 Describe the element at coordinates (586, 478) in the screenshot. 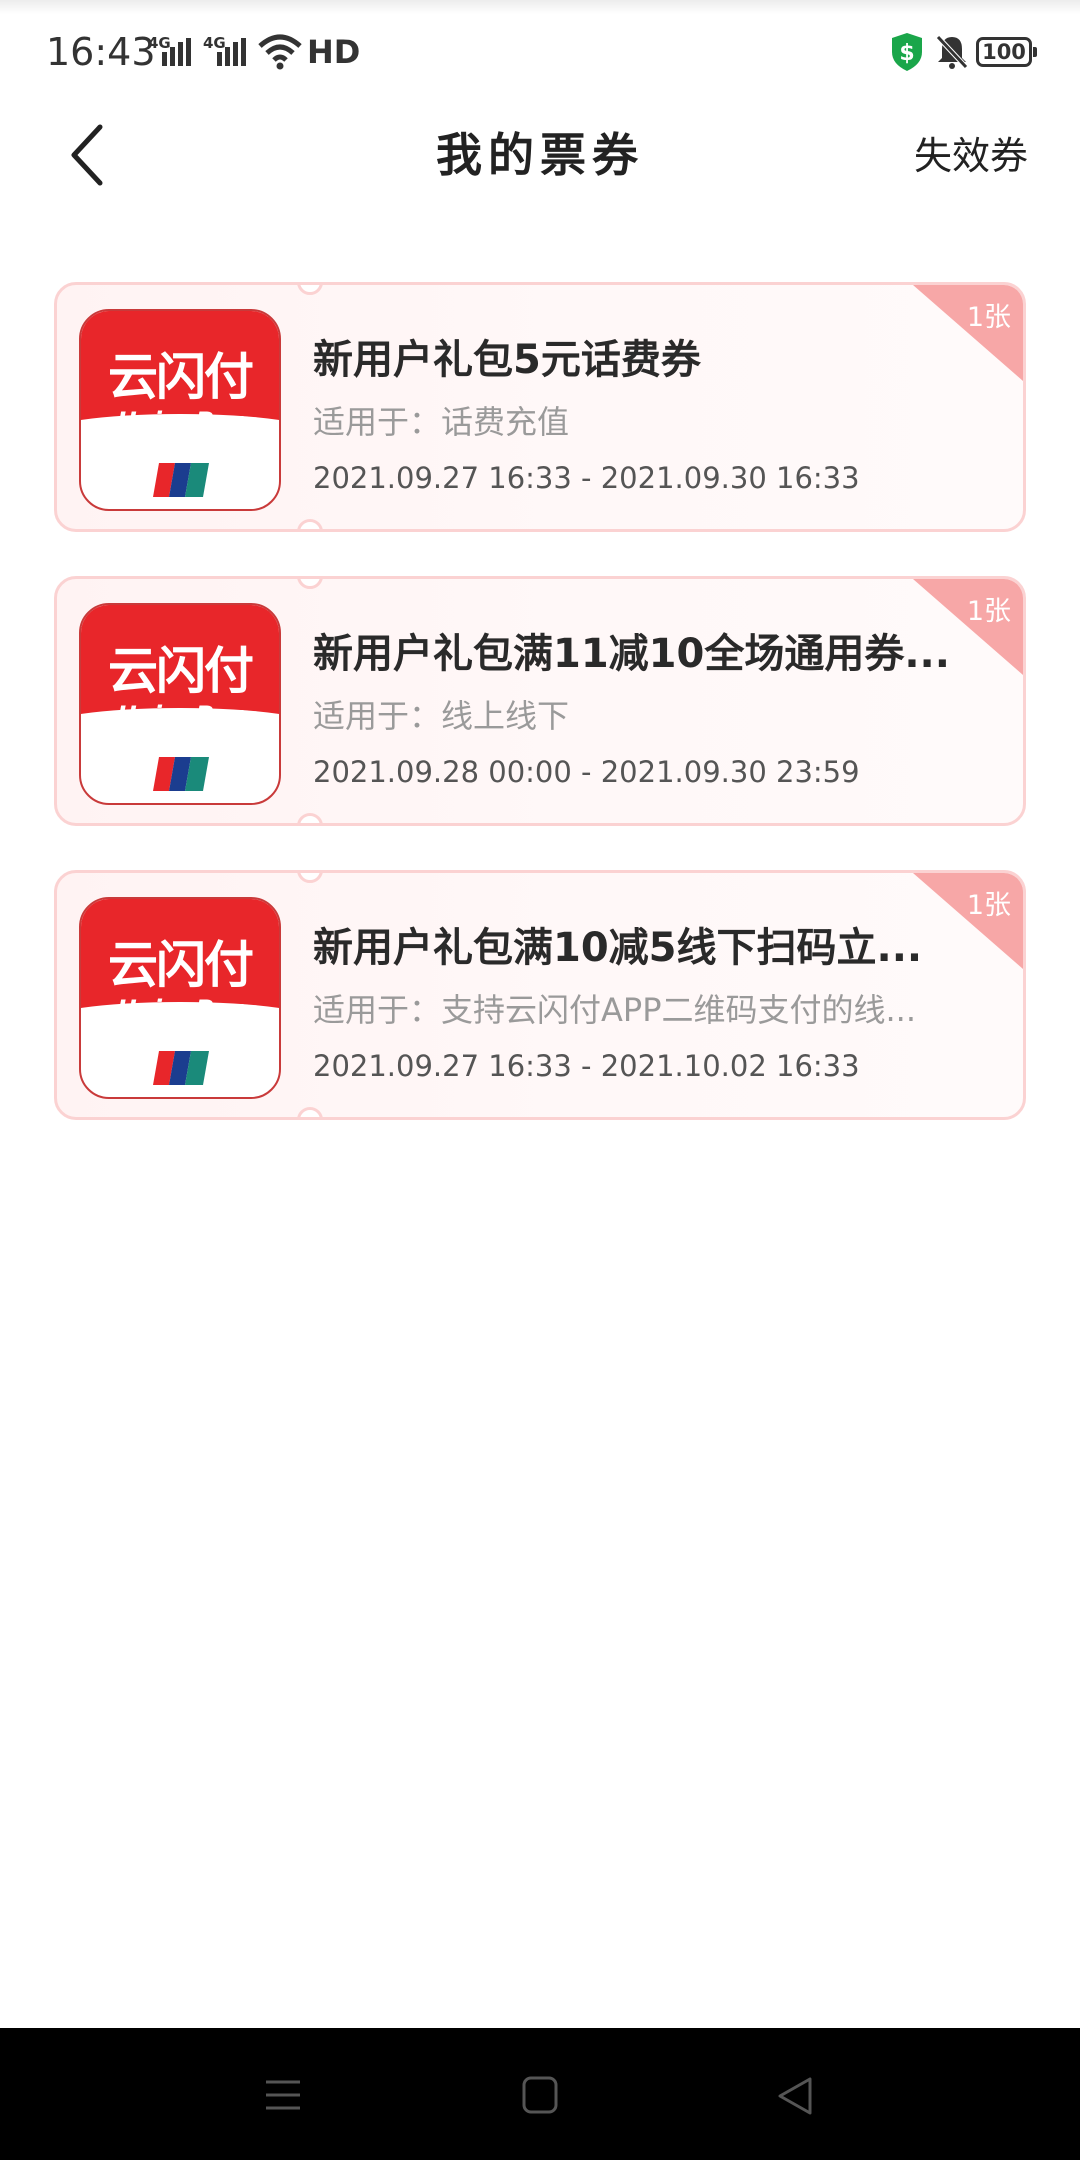

I see `coupon-date-range: 2021.09.27 16:33 - 2021.09.30 16:33` at that location.